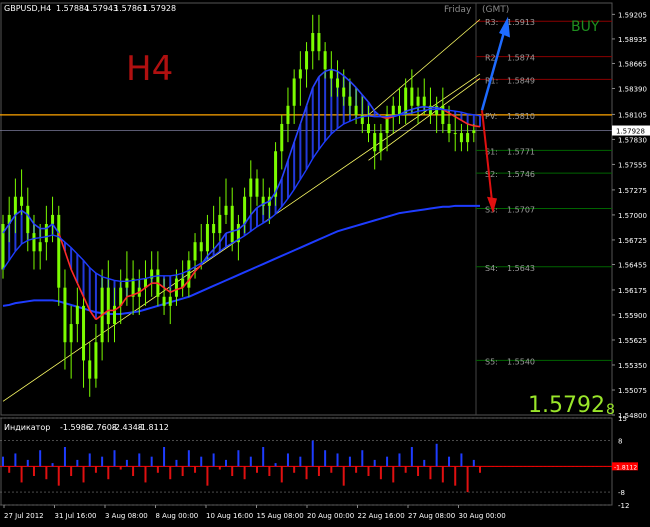 This screenshot has height=527, width=650. What do you see at coordinates (632, 366) in the screenshot?
I see `price-tick-label: 1.55350` at bounding box center [632, 366].